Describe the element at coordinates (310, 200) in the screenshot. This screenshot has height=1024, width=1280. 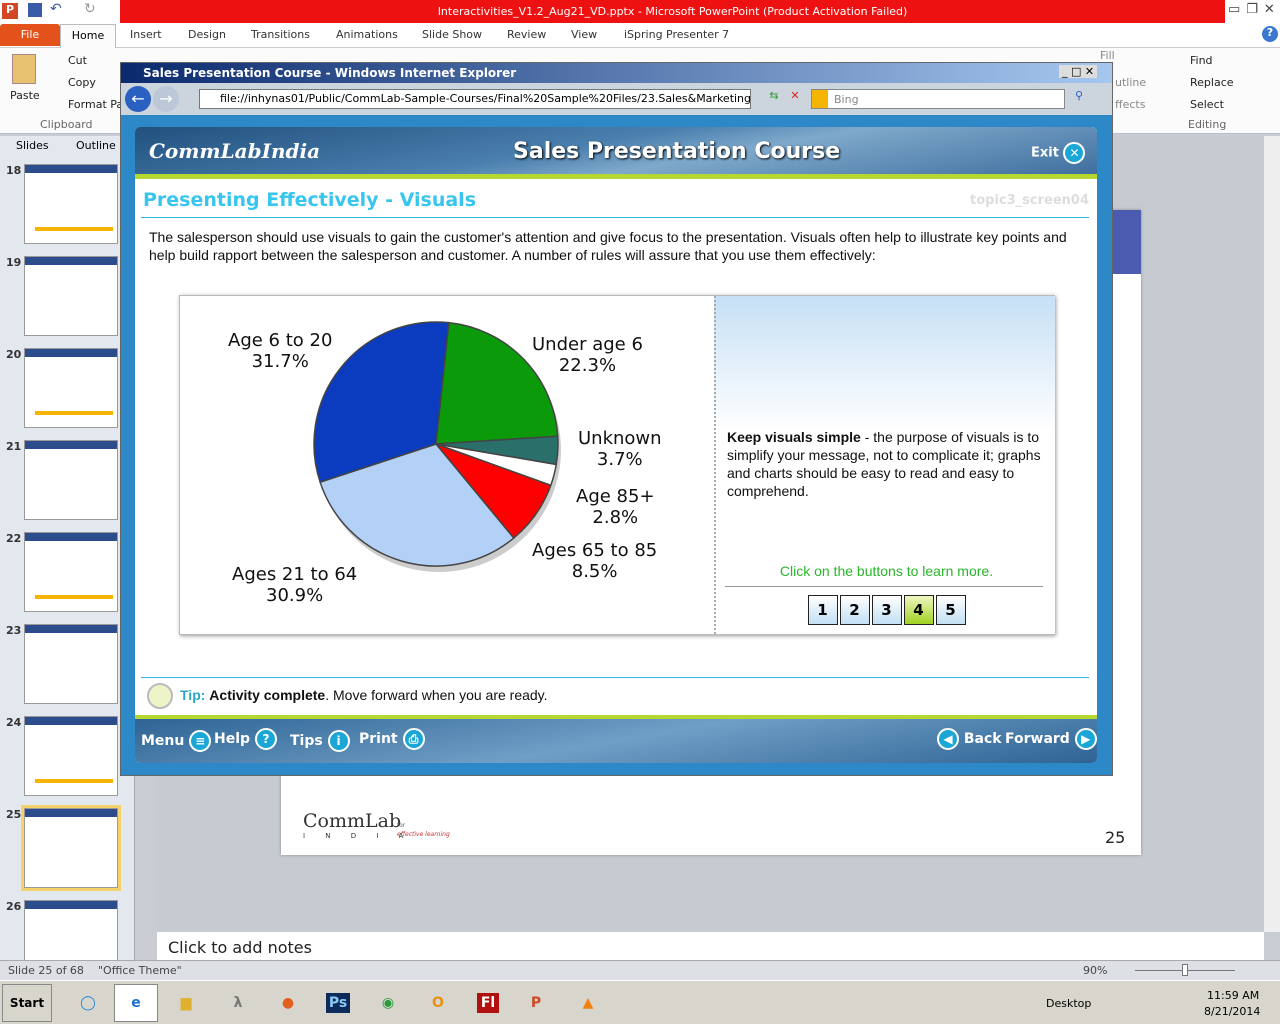
I see `page-heading: Presenting Effectively - Visuals` at that location.